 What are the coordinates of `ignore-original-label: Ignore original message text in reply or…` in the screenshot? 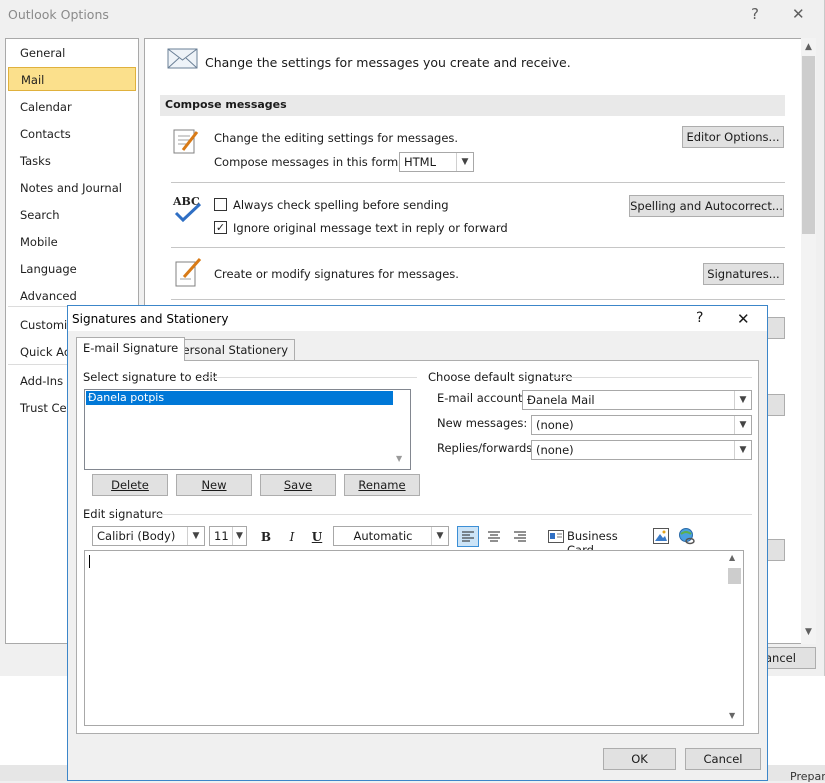 It's located at (370, 228).